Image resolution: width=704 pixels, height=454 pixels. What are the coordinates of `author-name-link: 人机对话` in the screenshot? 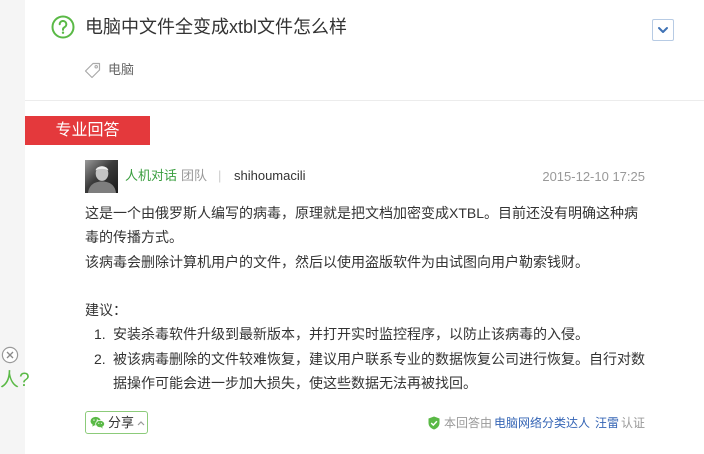 It's located at (151, 176).